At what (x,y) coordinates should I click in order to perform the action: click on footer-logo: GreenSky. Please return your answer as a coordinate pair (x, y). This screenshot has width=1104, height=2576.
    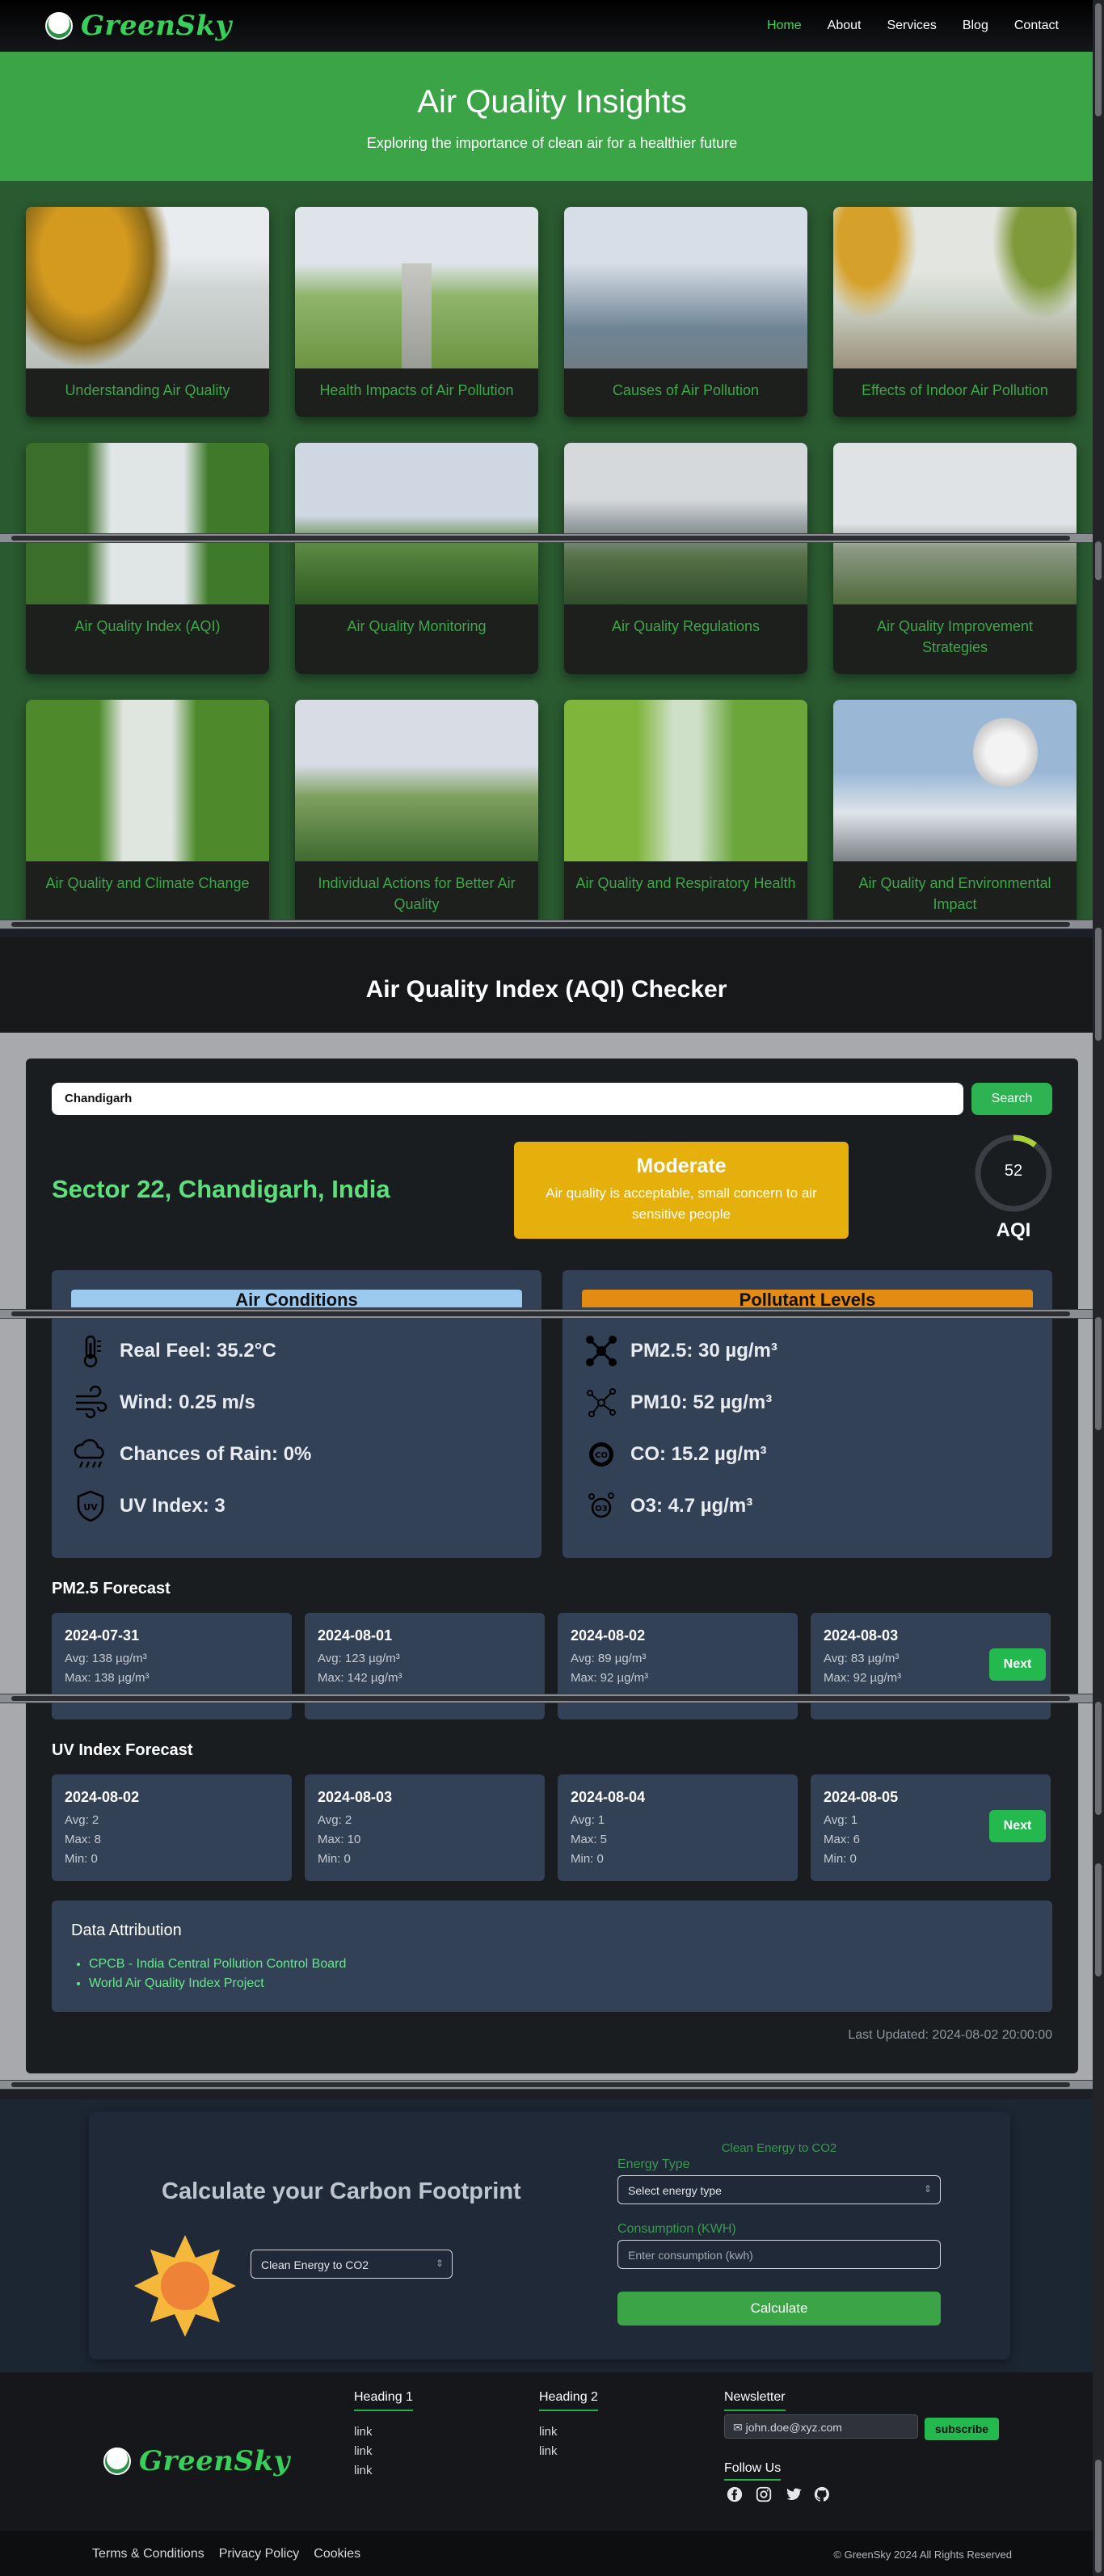
    Looking at the image, I should click on (197, 2461).